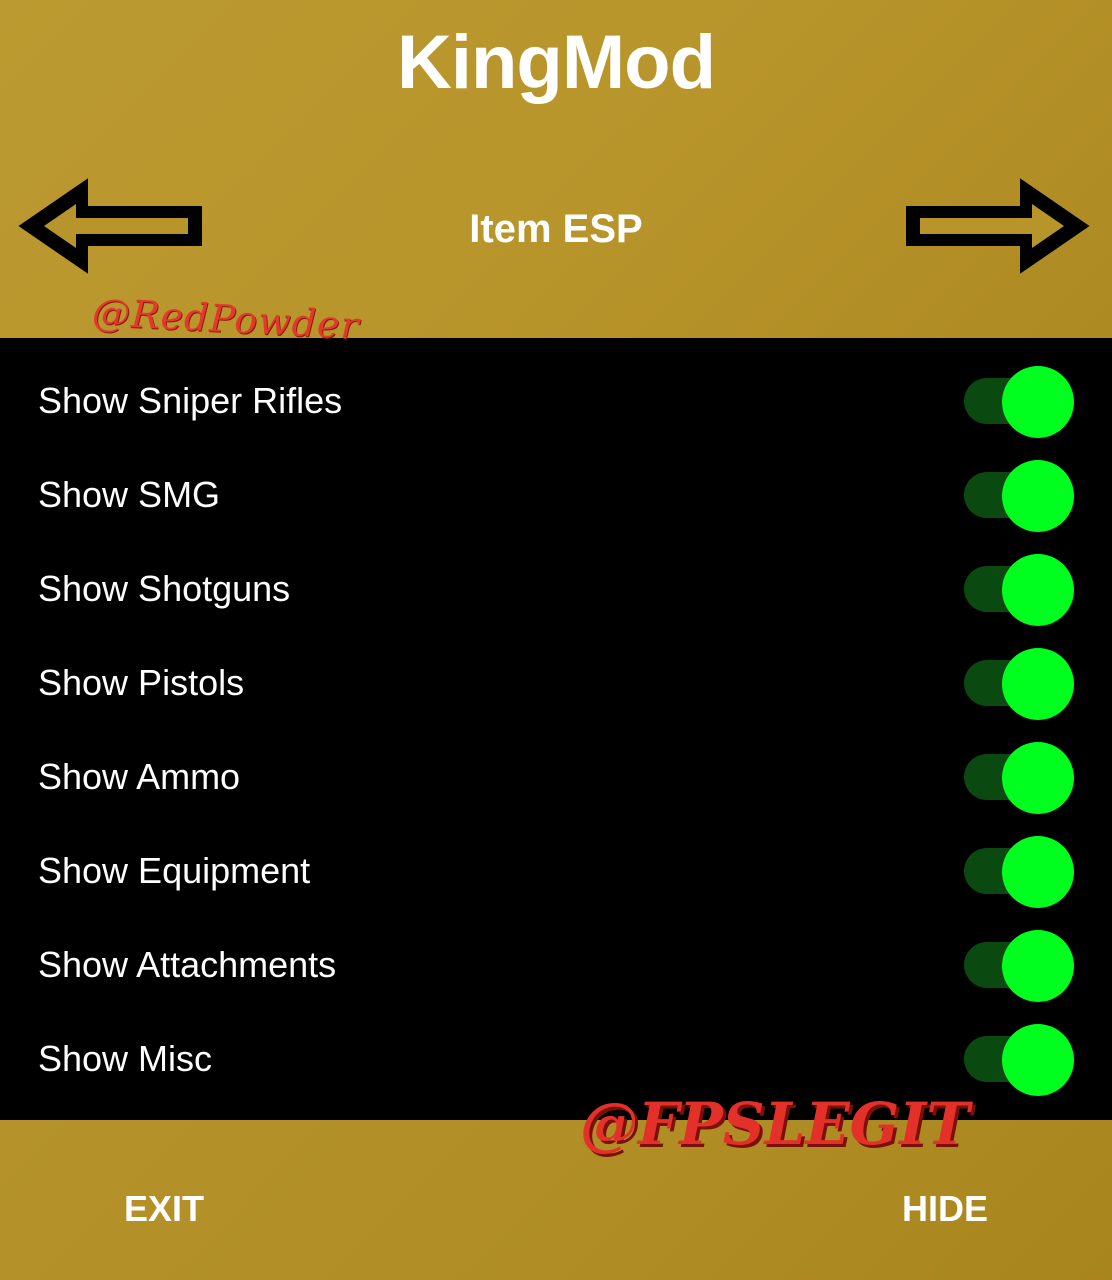 The image size is (1112, 1280). I want to click on exit-button: EXIT, so click(164, 1209).